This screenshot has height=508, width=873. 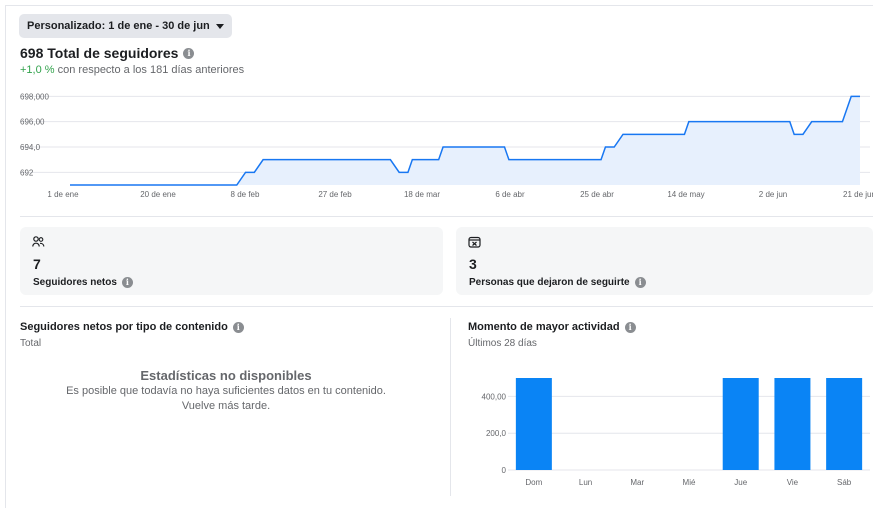 I want to click on content-type-title: Seguidores netos por tipo de contenido i, so click(x=132, y=327).